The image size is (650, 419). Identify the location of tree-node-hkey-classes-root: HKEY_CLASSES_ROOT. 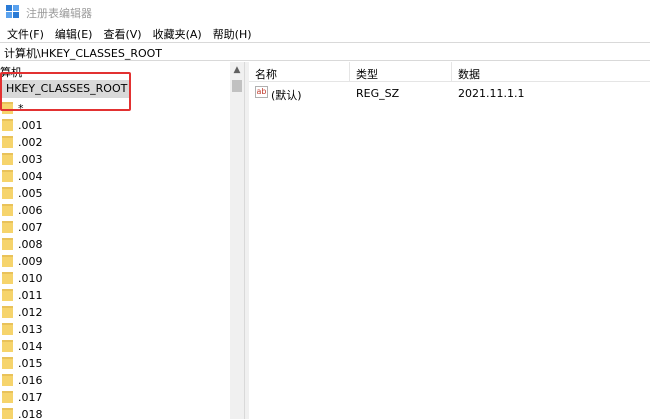
(67, 89).